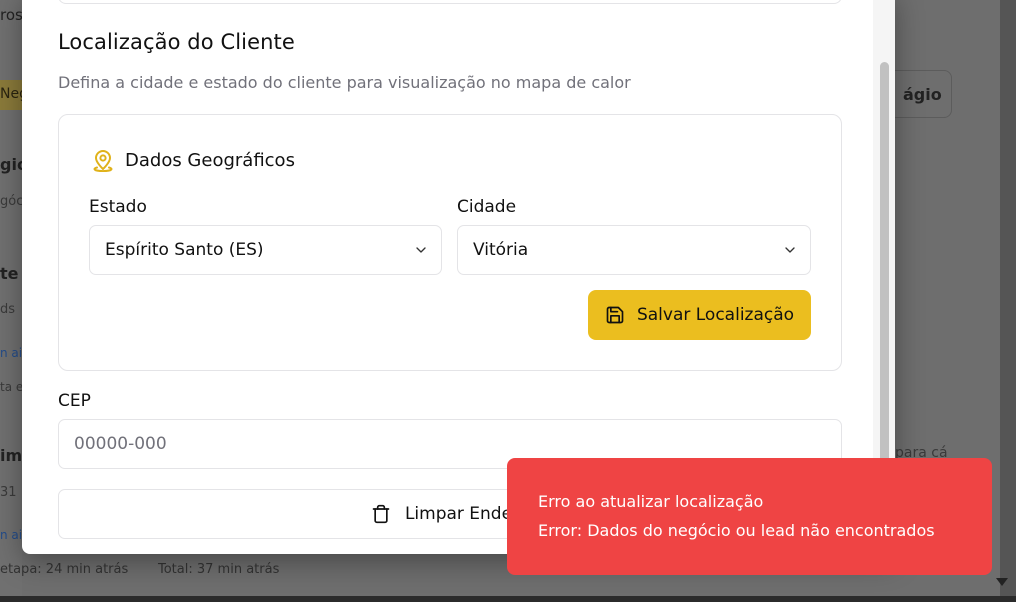  Describe the element at coordinates (12, 201) in the screenshot. I see `background-text: góc` at that location.